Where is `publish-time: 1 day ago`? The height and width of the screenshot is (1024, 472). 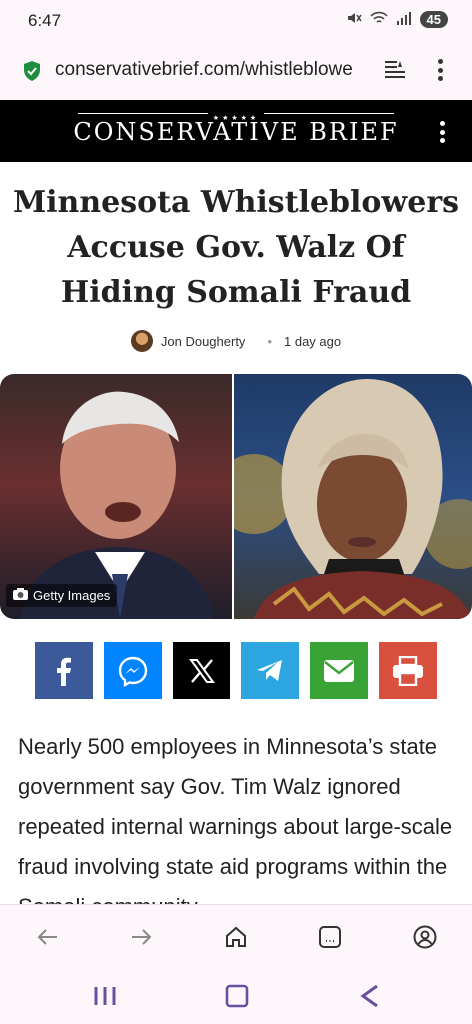 publish-time: 1 day ago is located at coordinates (313, 341).